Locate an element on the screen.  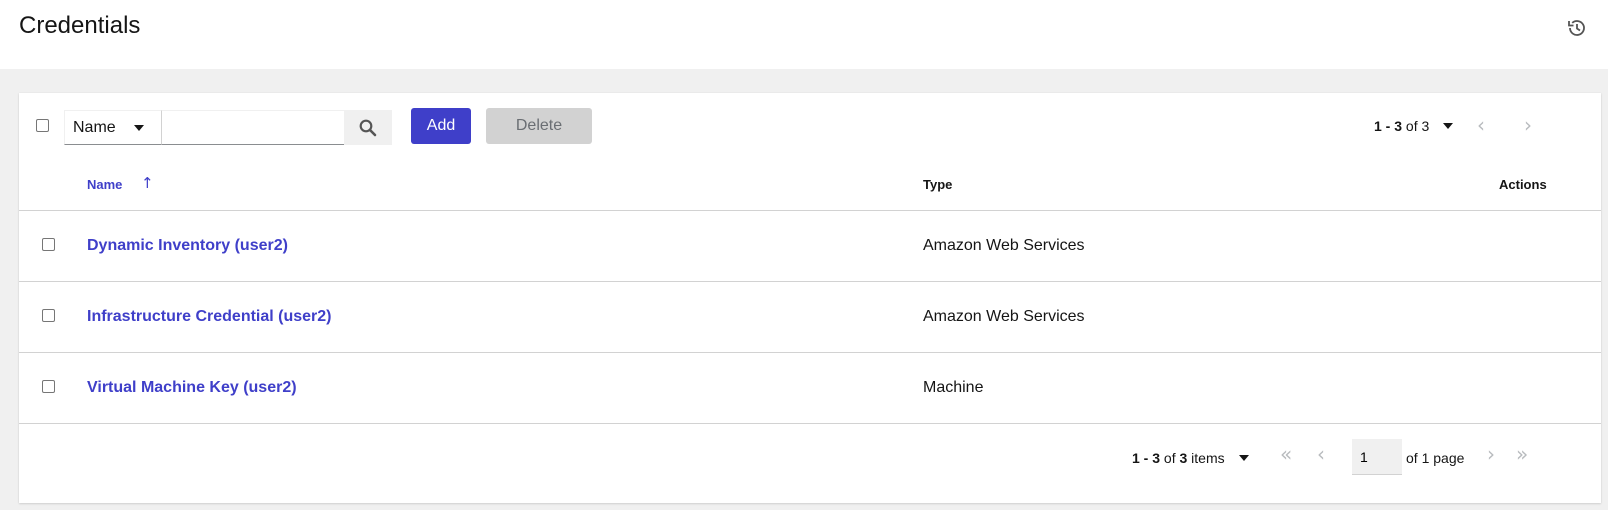
filter-field-select: Name is located at coordinates (113, 127).